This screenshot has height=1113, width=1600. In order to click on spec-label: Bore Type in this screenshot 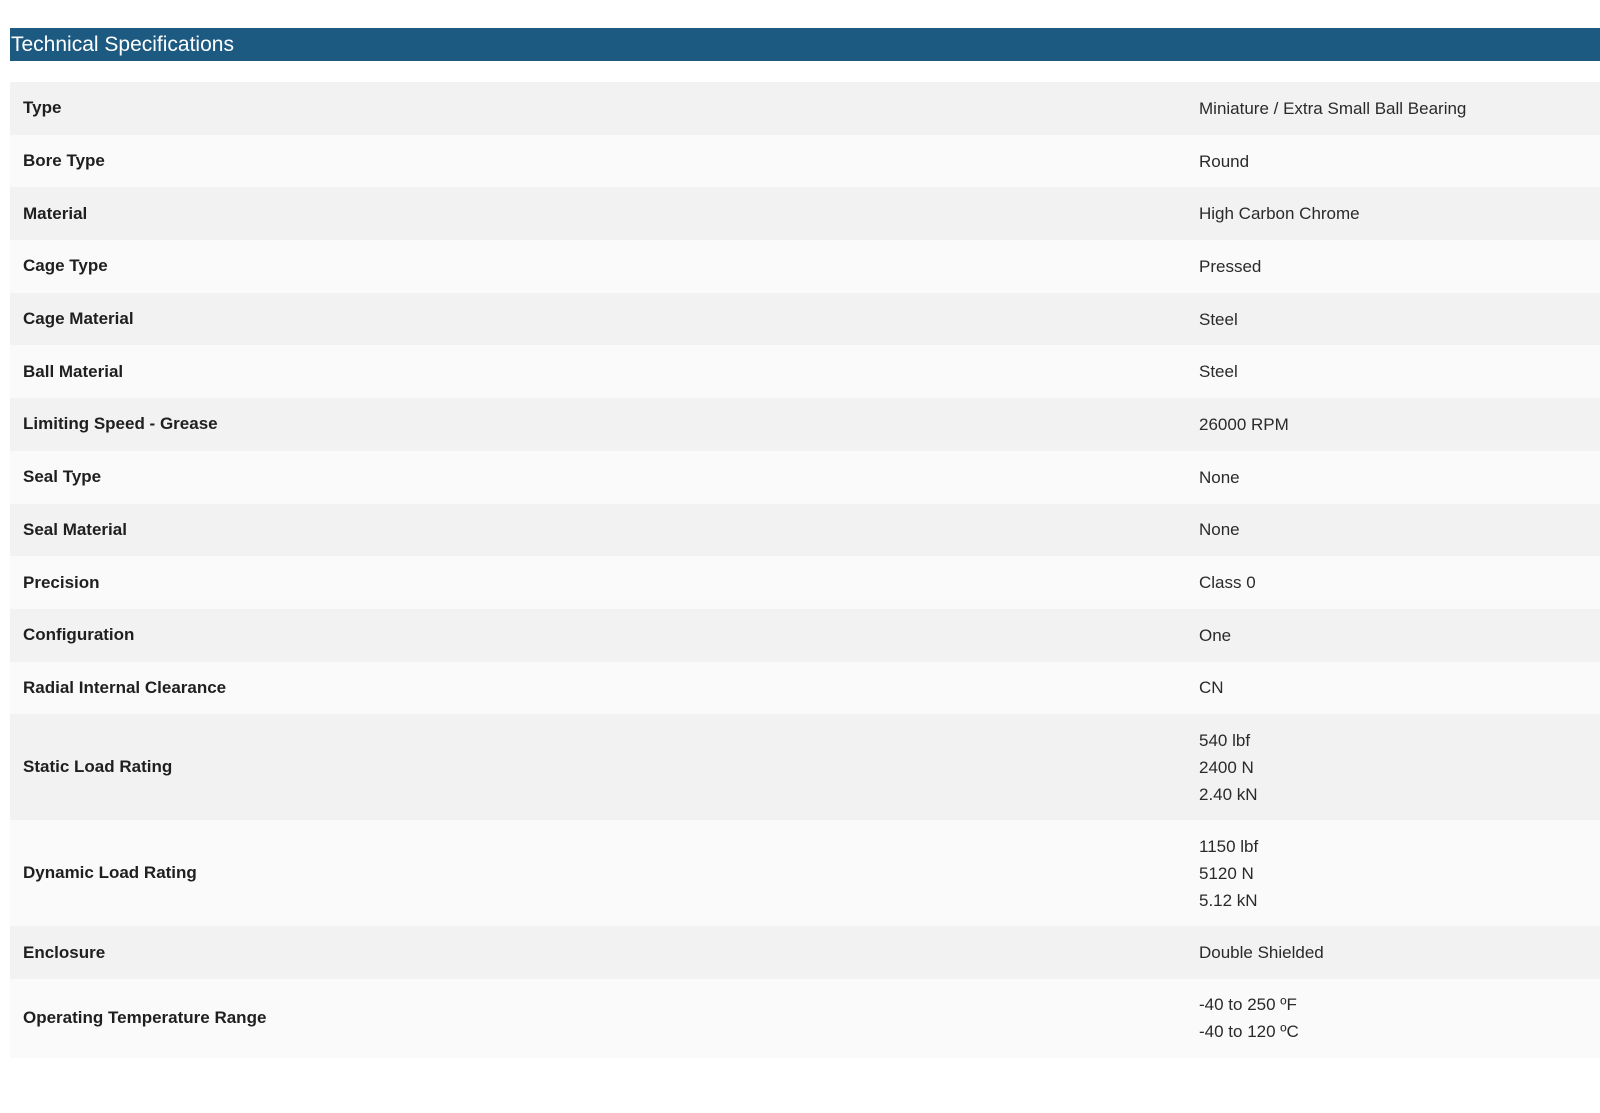, I will do `click(64, 161)`.